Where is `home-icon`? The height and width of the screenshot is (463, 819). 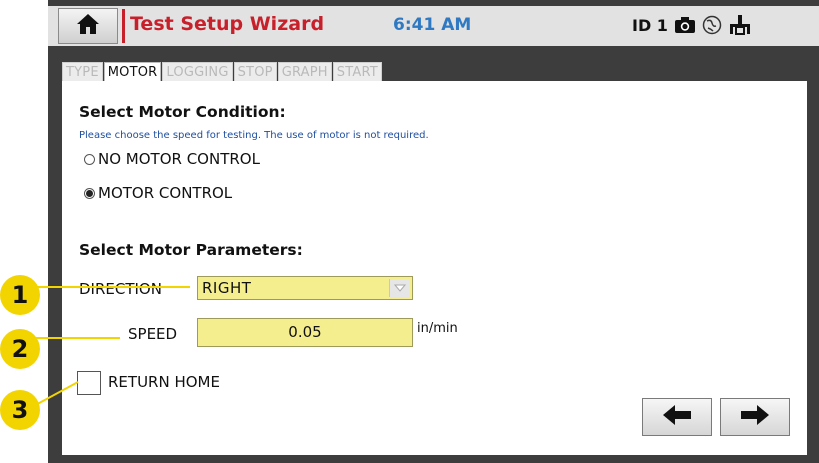 home-icon is located at coordinates (88, 26).